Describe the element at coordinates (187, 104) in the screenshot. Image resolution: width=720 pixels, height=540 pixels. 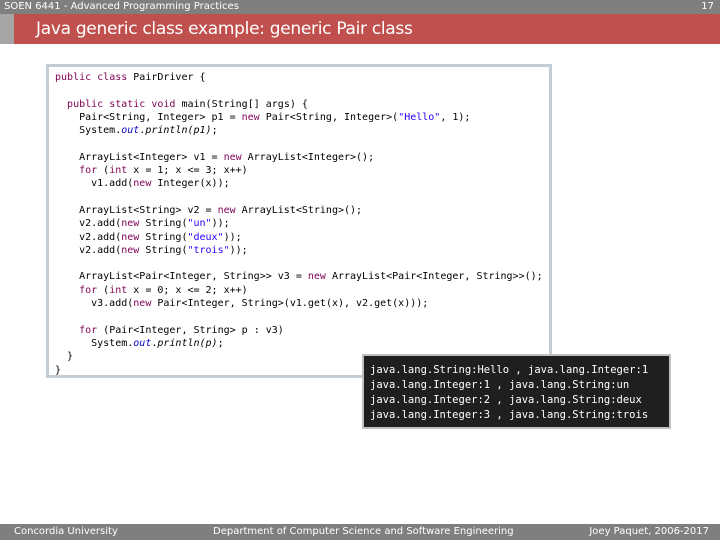
I see `code-line: public static void main(String[] args) {` at that location.